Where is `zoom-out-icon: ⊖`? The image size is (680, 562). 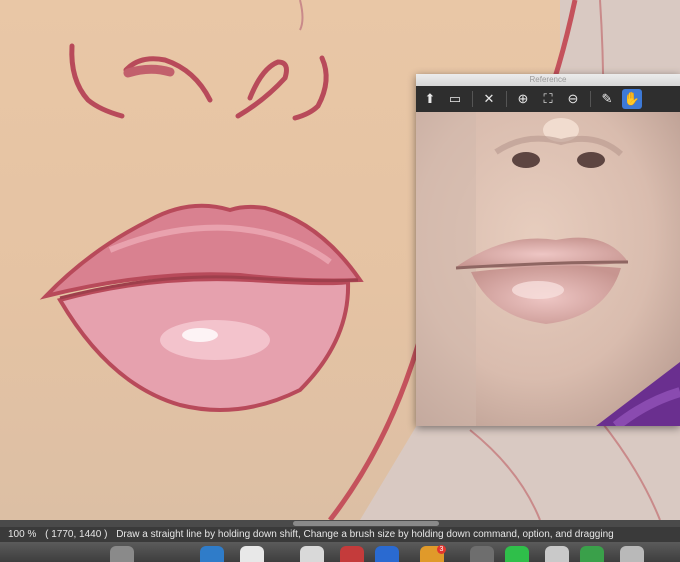 zoom-out-icon: ⊖ is located at coordinates (573, 99).